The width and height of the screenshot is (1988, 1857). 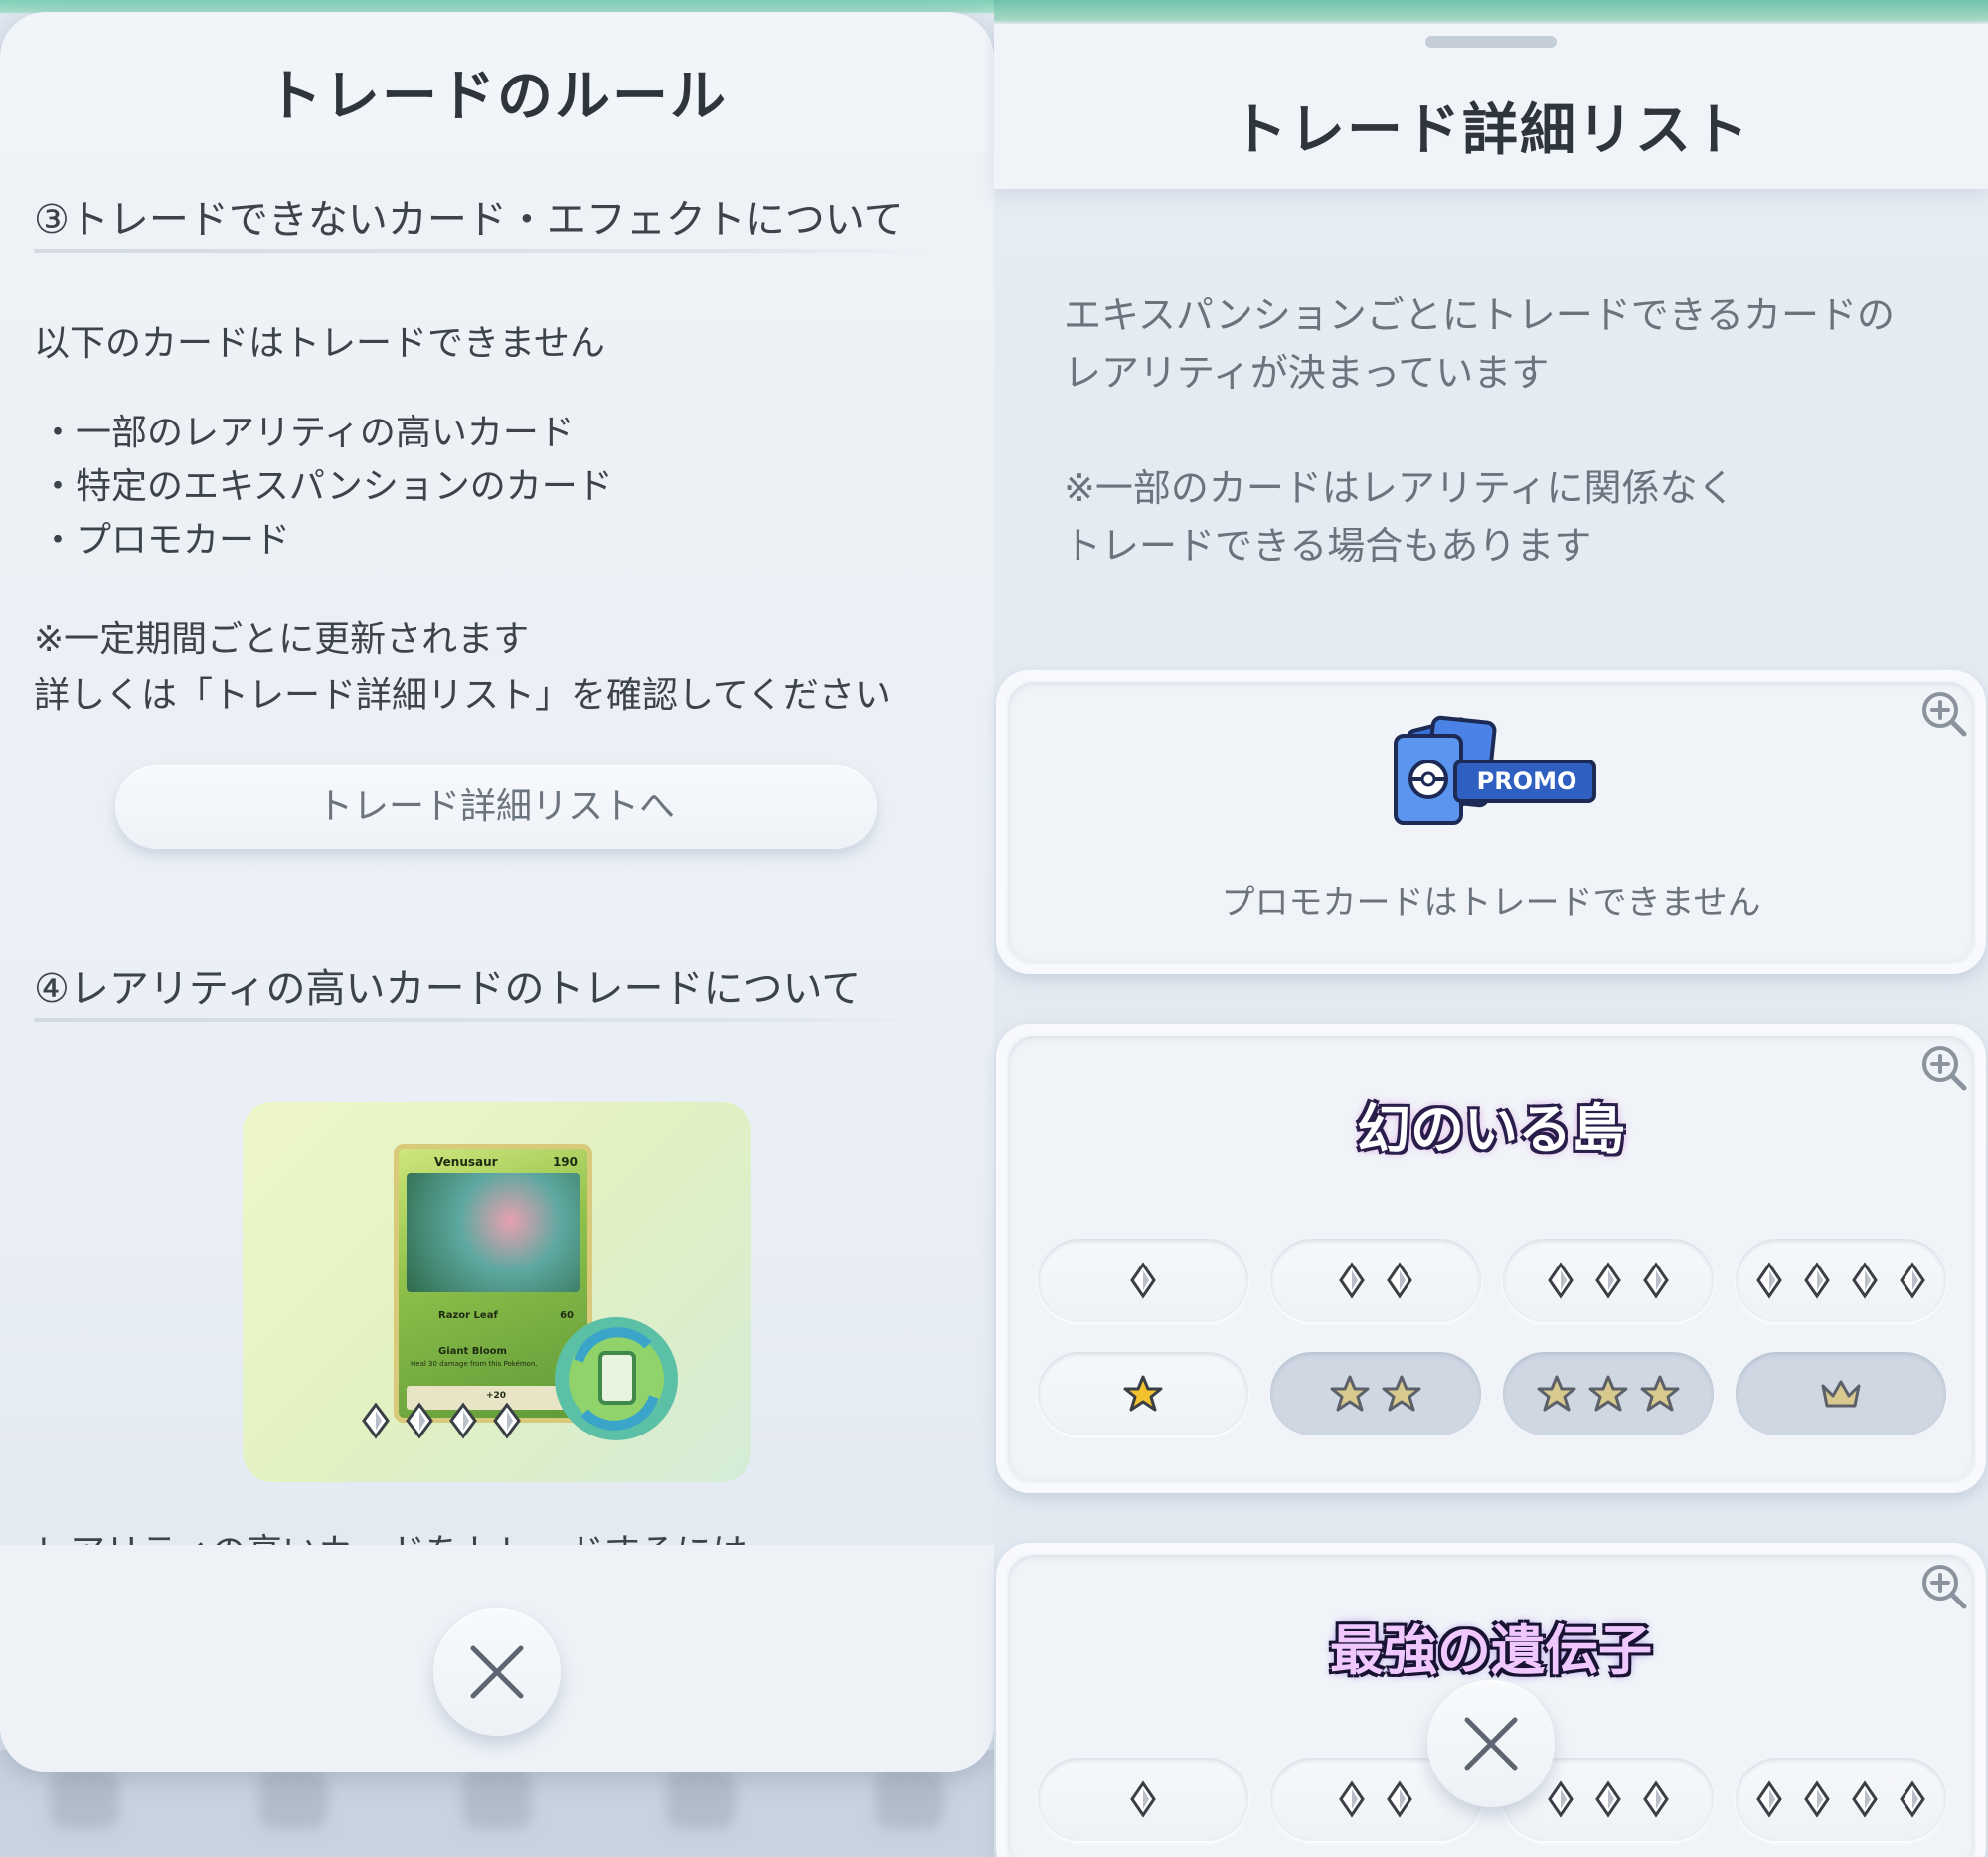 What do you see at coordinates (282, 639) in the screenshot?
I see `note-text: ※一定期間ごとに更新されます` at bounding box center [282, 639].